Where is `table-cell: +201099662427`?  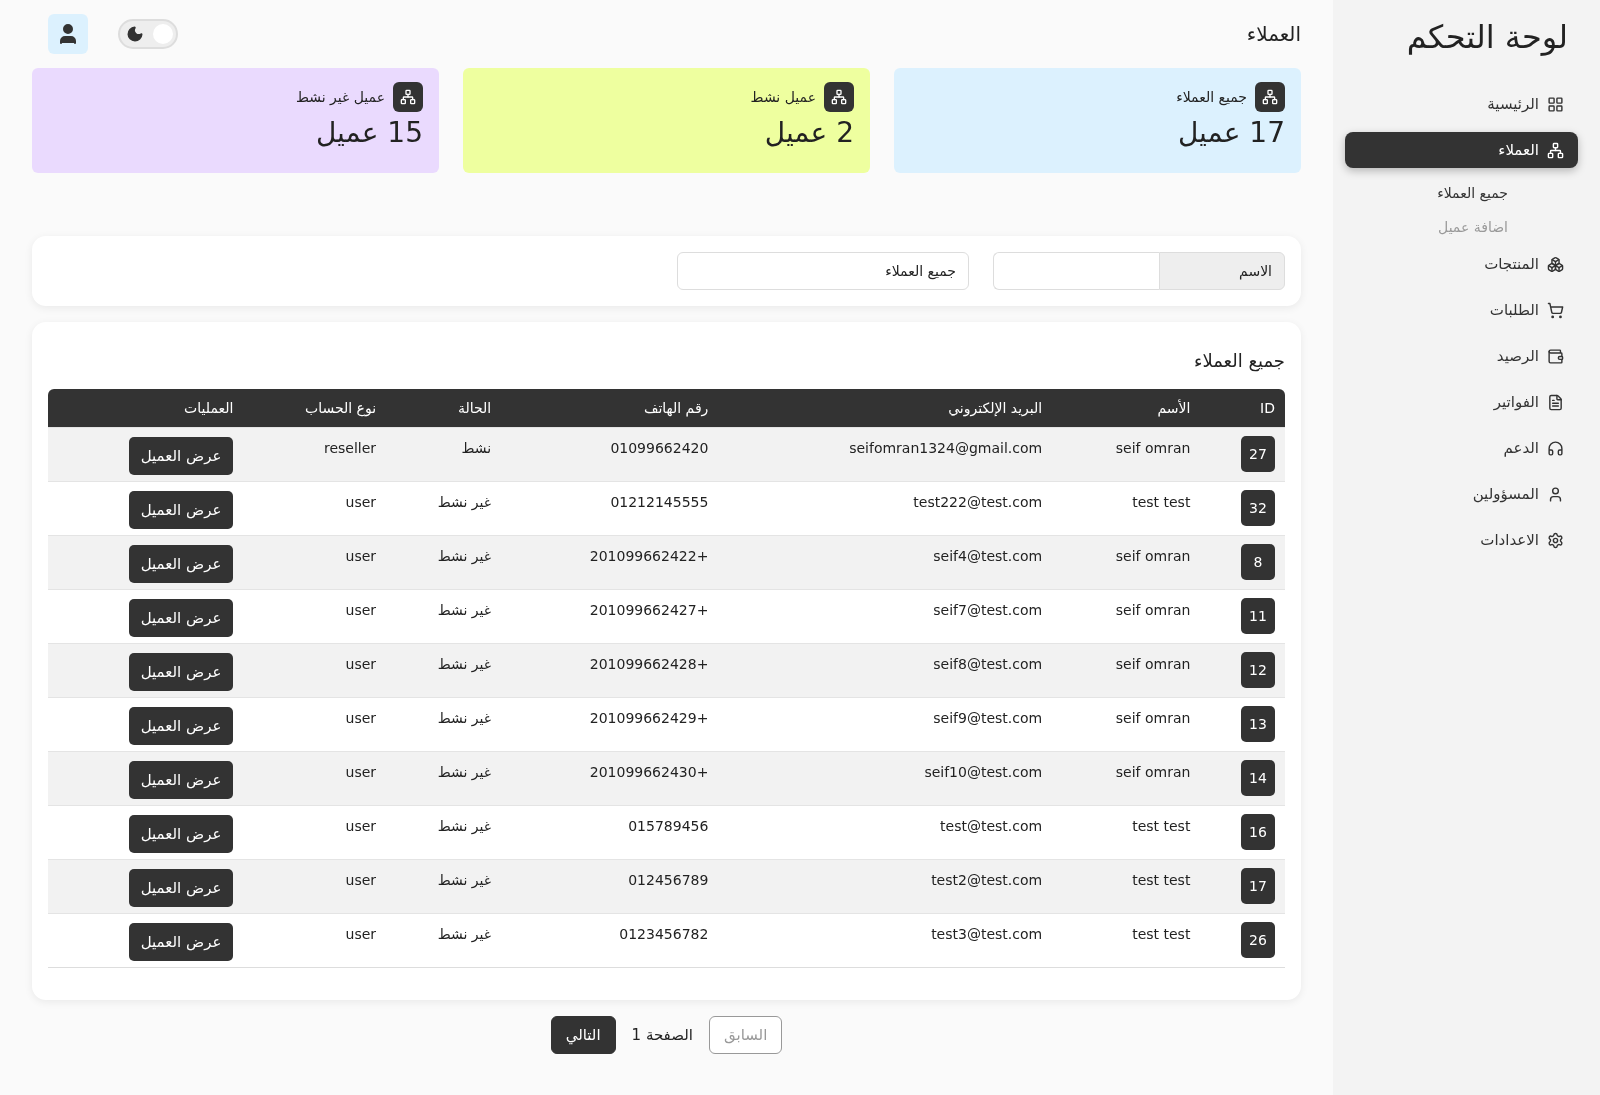
table-cell: +201099662427 is located at coordinates (610, 616).